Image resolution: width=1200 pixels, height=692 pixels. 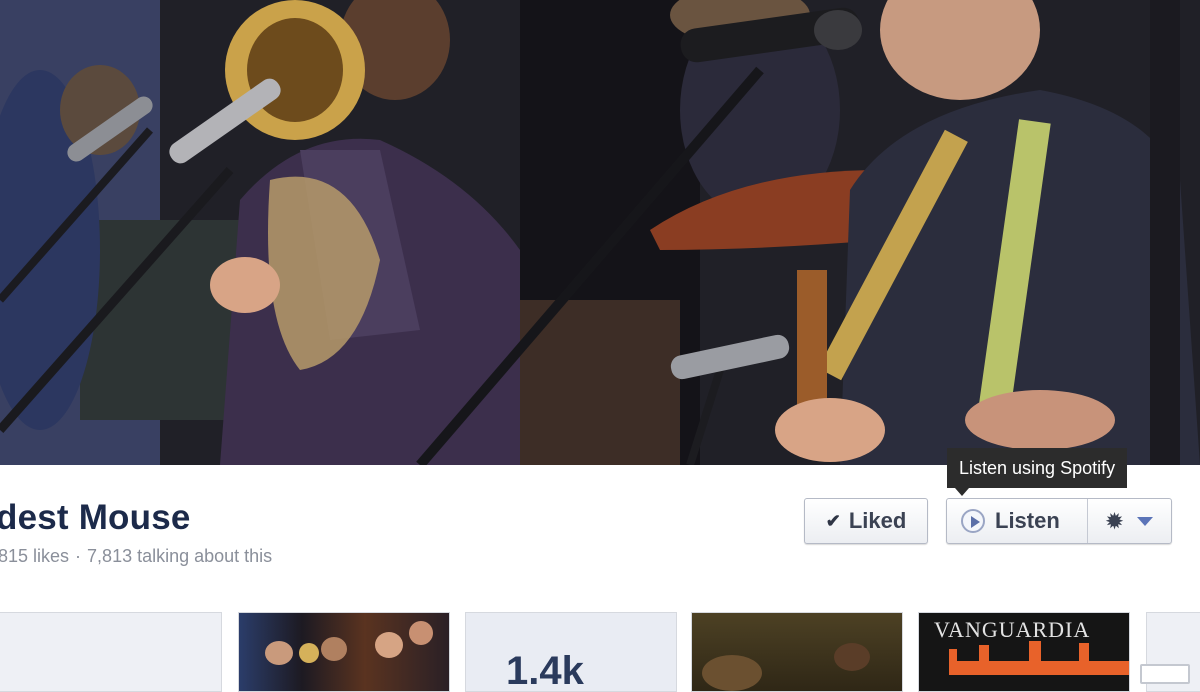 What do you see at coordinates (1114, 521) in the screenshot?
I see `gear-icon: ✹` at bounding box center [1114, 521].